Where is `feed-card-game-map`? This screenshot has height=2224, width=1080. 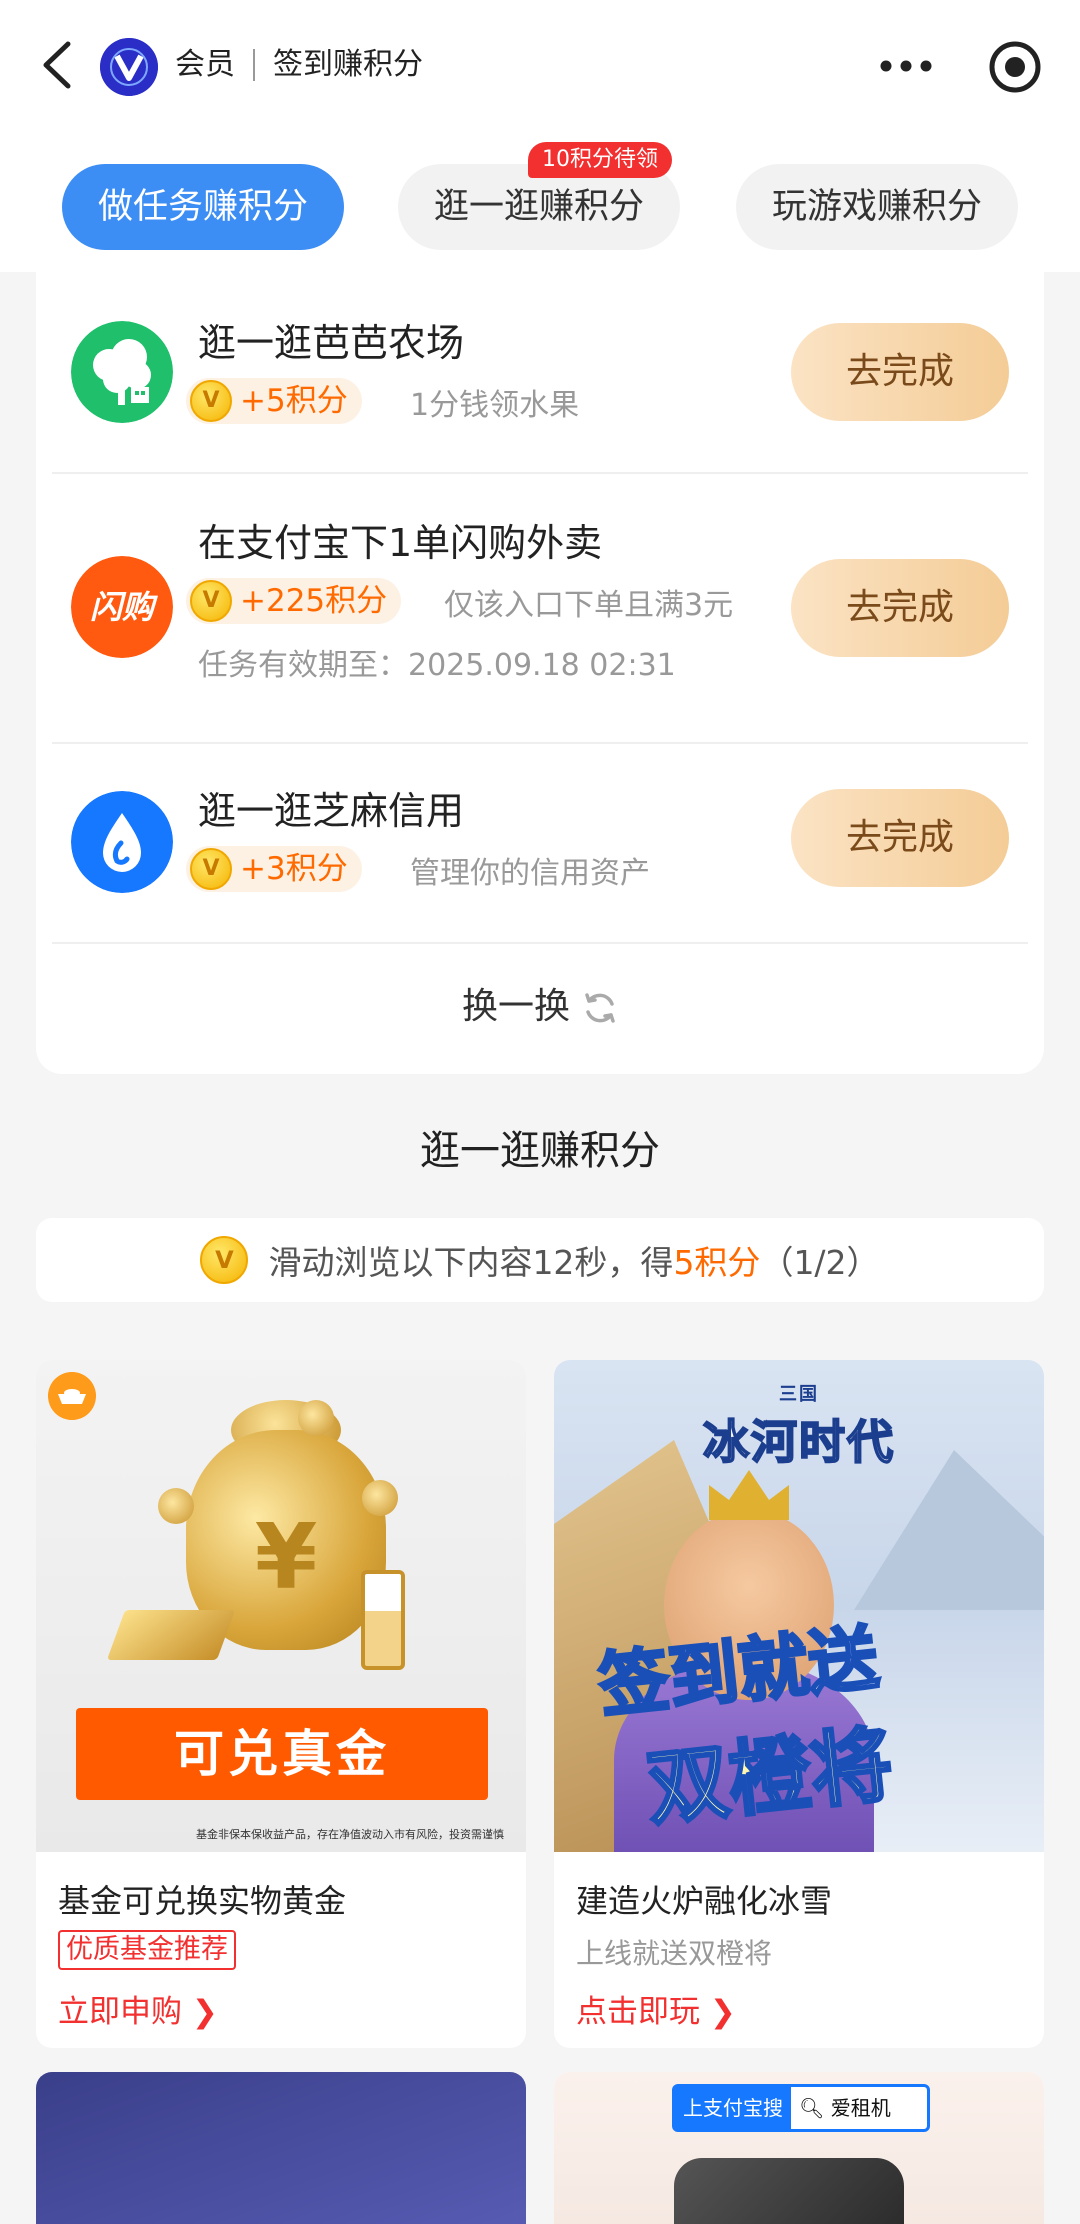
feed-card-game-map is located at coordinates (281, 2148).